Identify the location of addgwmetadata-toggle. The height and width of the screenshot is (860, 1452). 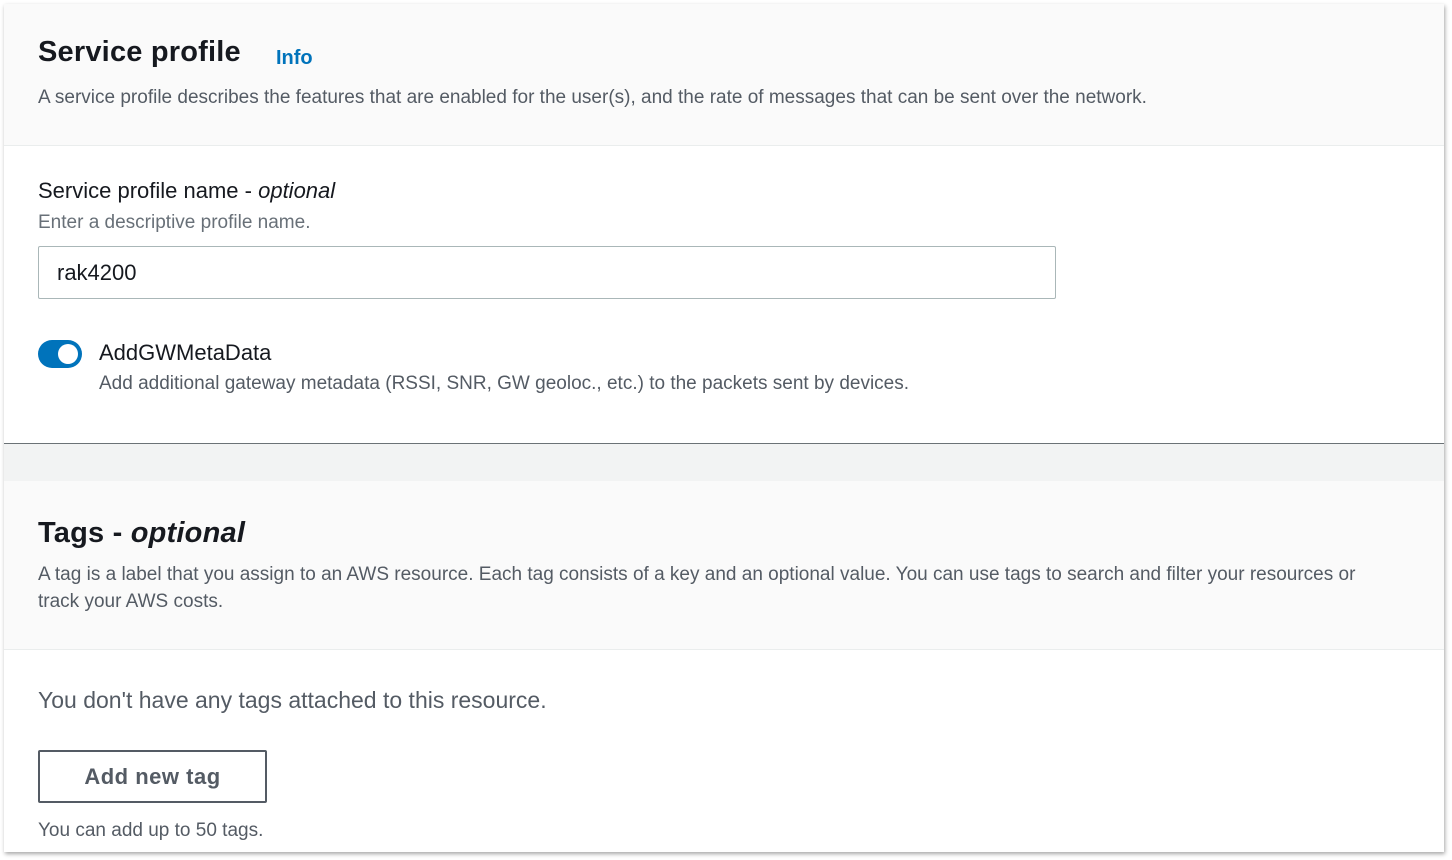
(60, 354).